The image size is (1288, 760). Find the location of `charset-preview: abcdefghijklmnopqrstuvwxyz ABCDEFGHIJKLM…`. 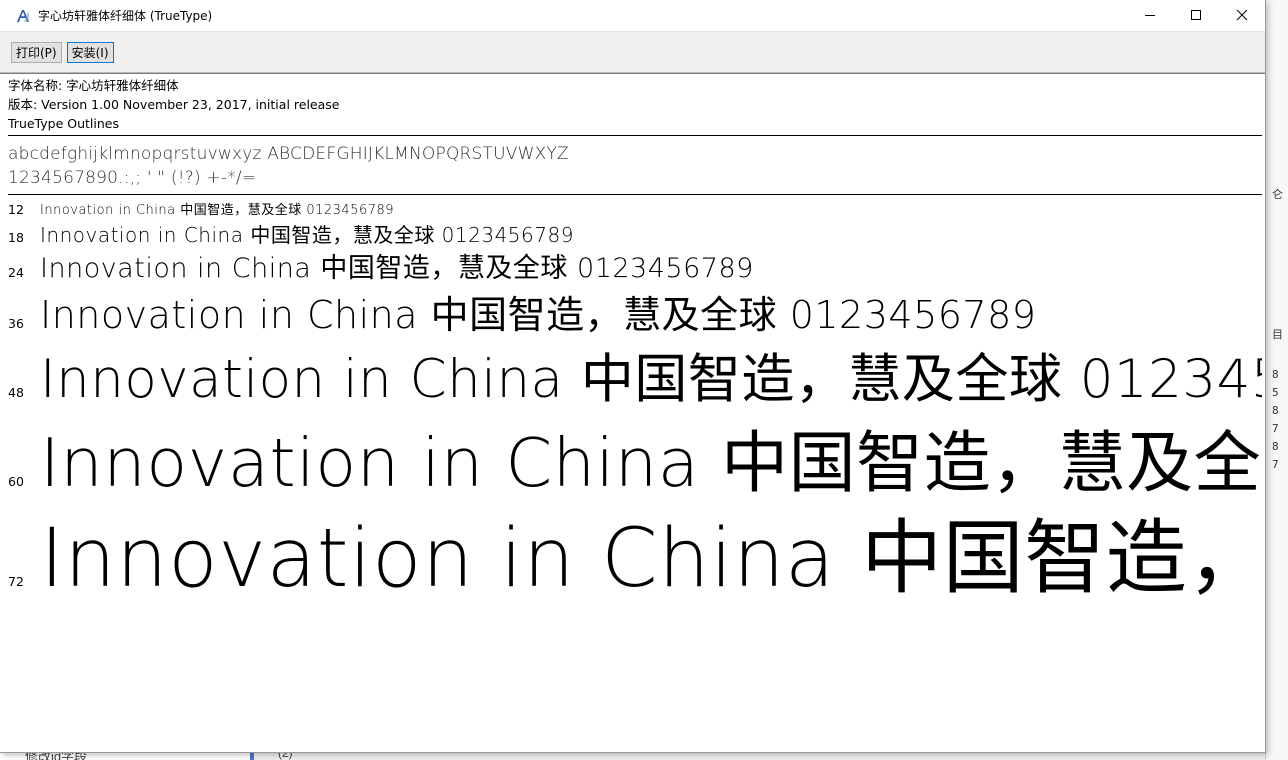

charset-preview: abcdefghijklmnopqrstuvwxyz ABCDEFGHIJKLM… is located at coordinates (632, 165).